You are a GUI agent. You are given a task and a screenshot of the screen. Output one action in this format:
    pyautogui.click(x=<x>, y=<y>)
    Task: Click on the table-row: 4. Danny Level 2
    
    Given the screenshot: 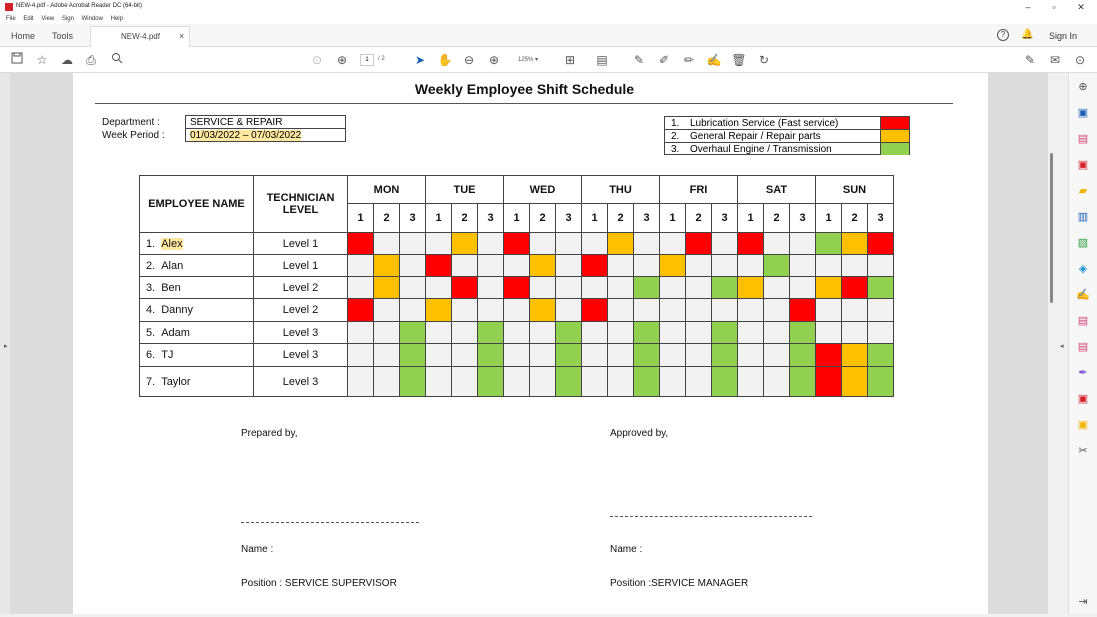 What is the action you would take?
    pyautogui.click(x=516, y=310)
    